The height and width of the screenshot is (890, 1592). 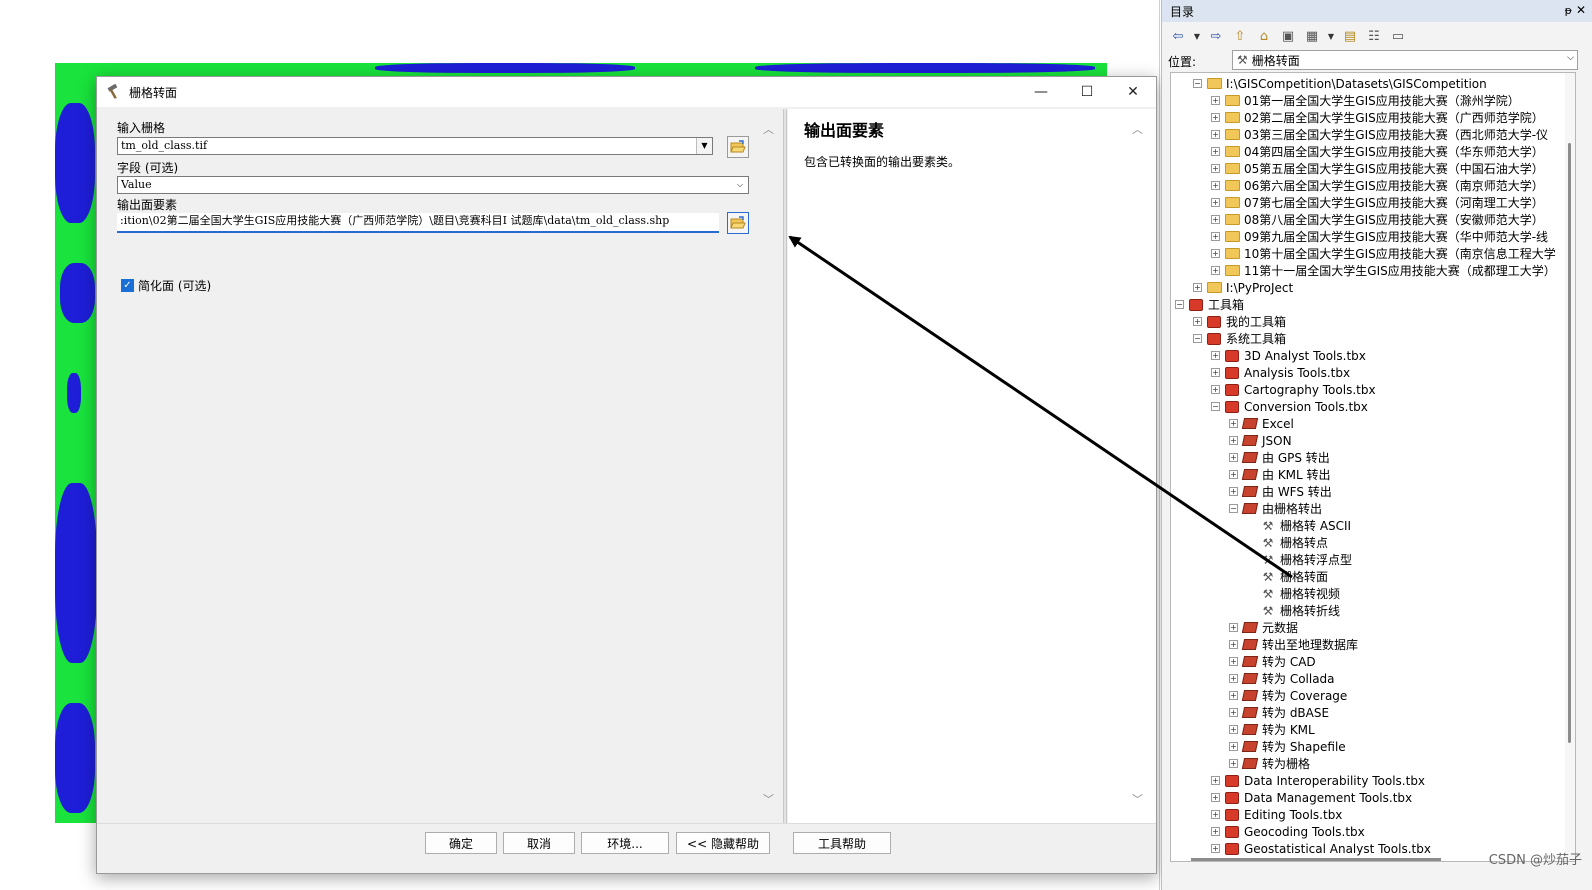 What do you see at coordinates (1287, 576) in the screenshot?
I see `tree-row: ⚒ 栅格转面` at bounding box center [1287, 576].